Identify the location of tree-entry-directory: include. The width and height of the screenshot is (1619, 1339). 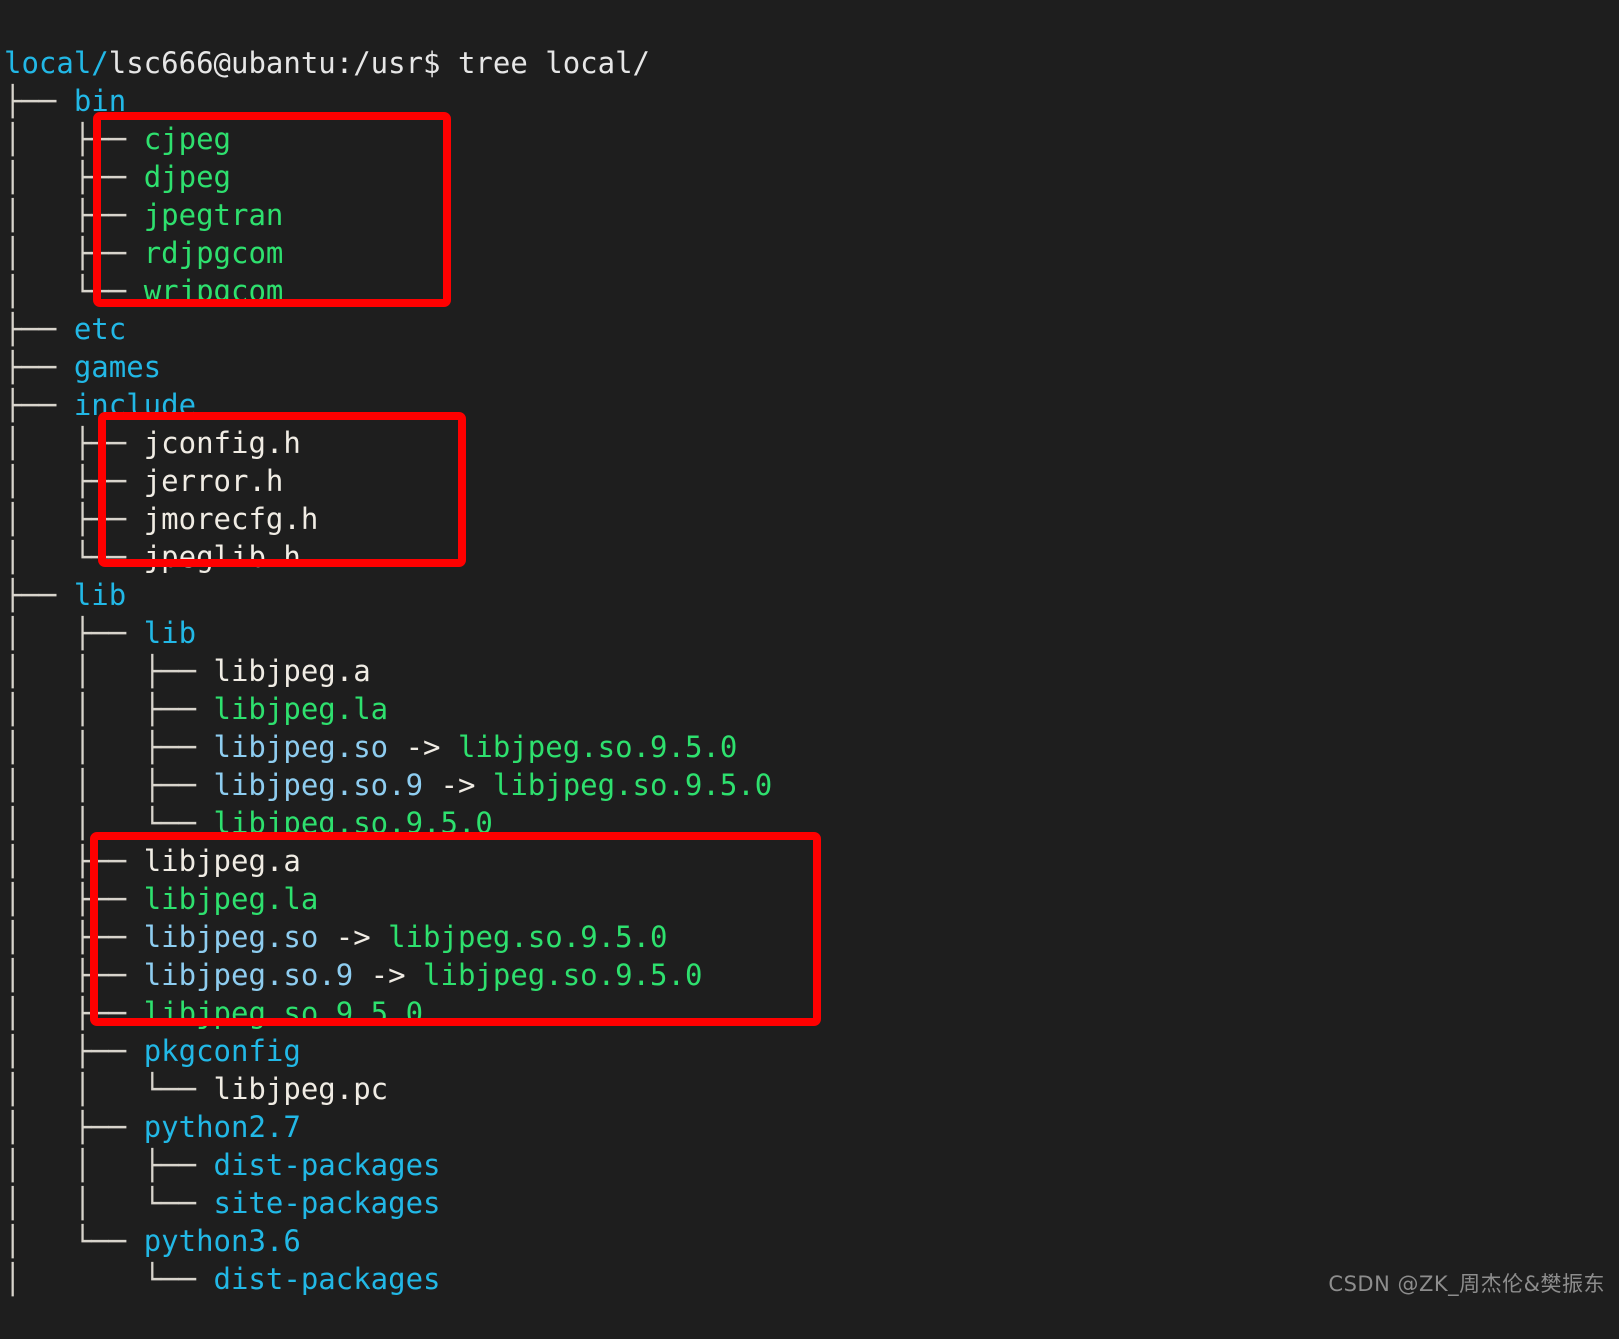
(135, 405).